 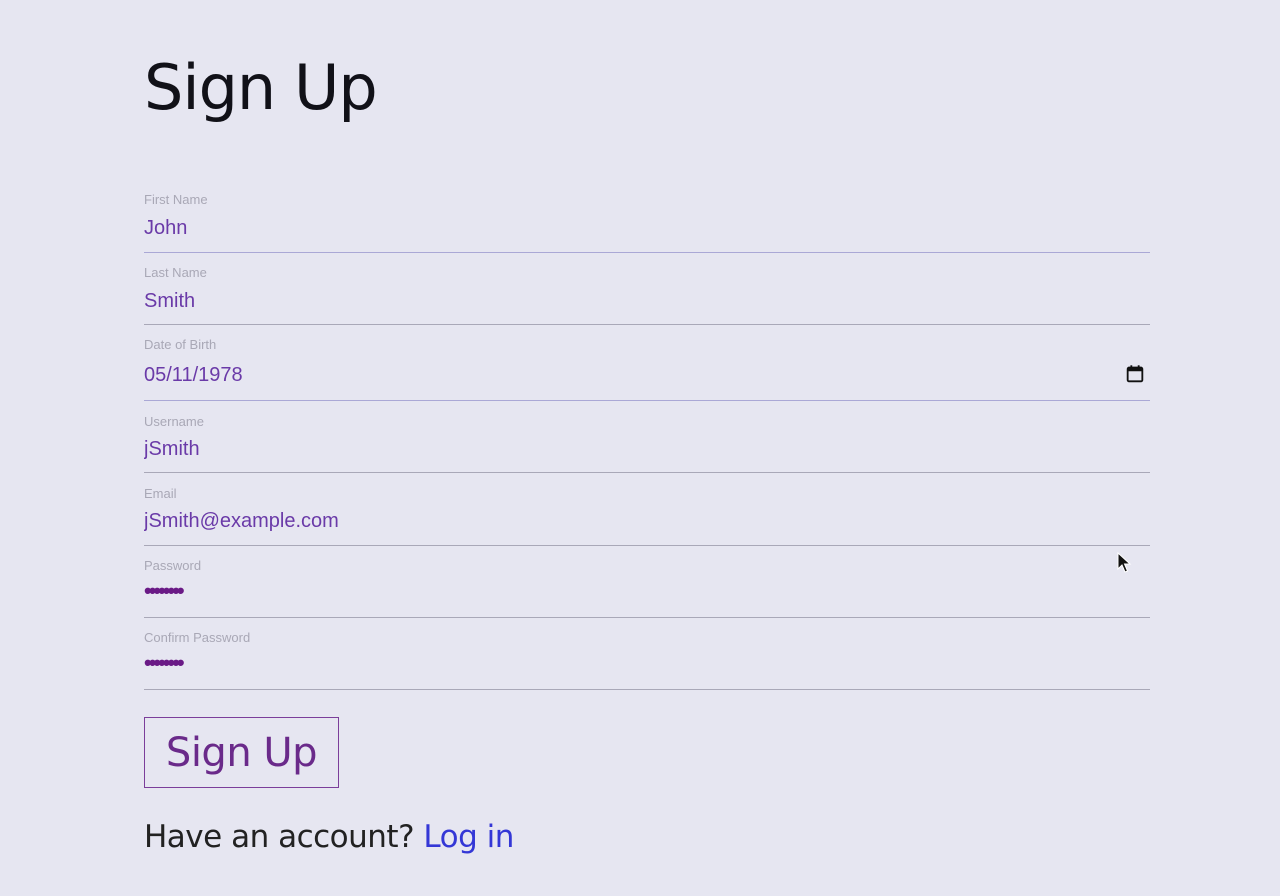 What do you see at coordinates (624, 663) in the screenshot?
I see `confirm-password-input` at bounding box center [624, 663].